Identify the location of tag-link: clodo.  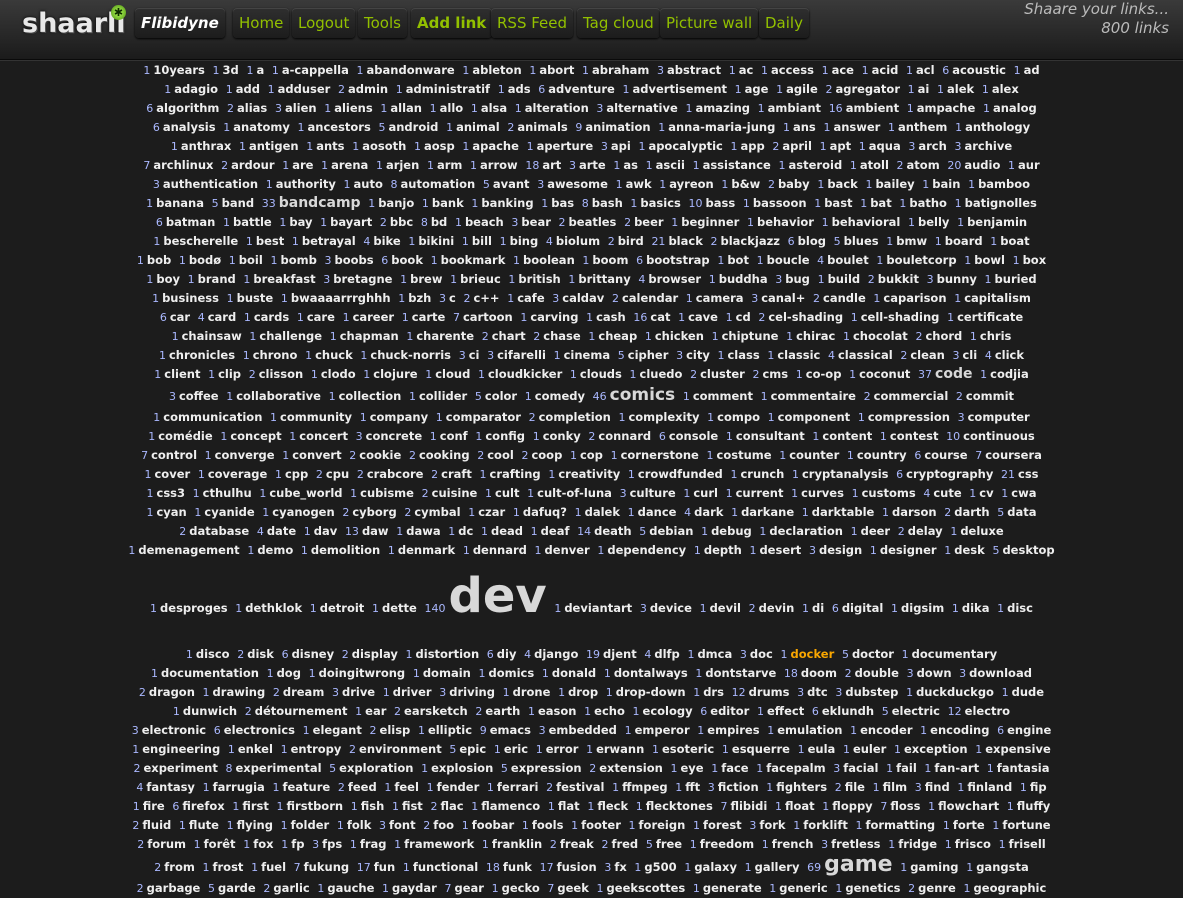
(338, 374).